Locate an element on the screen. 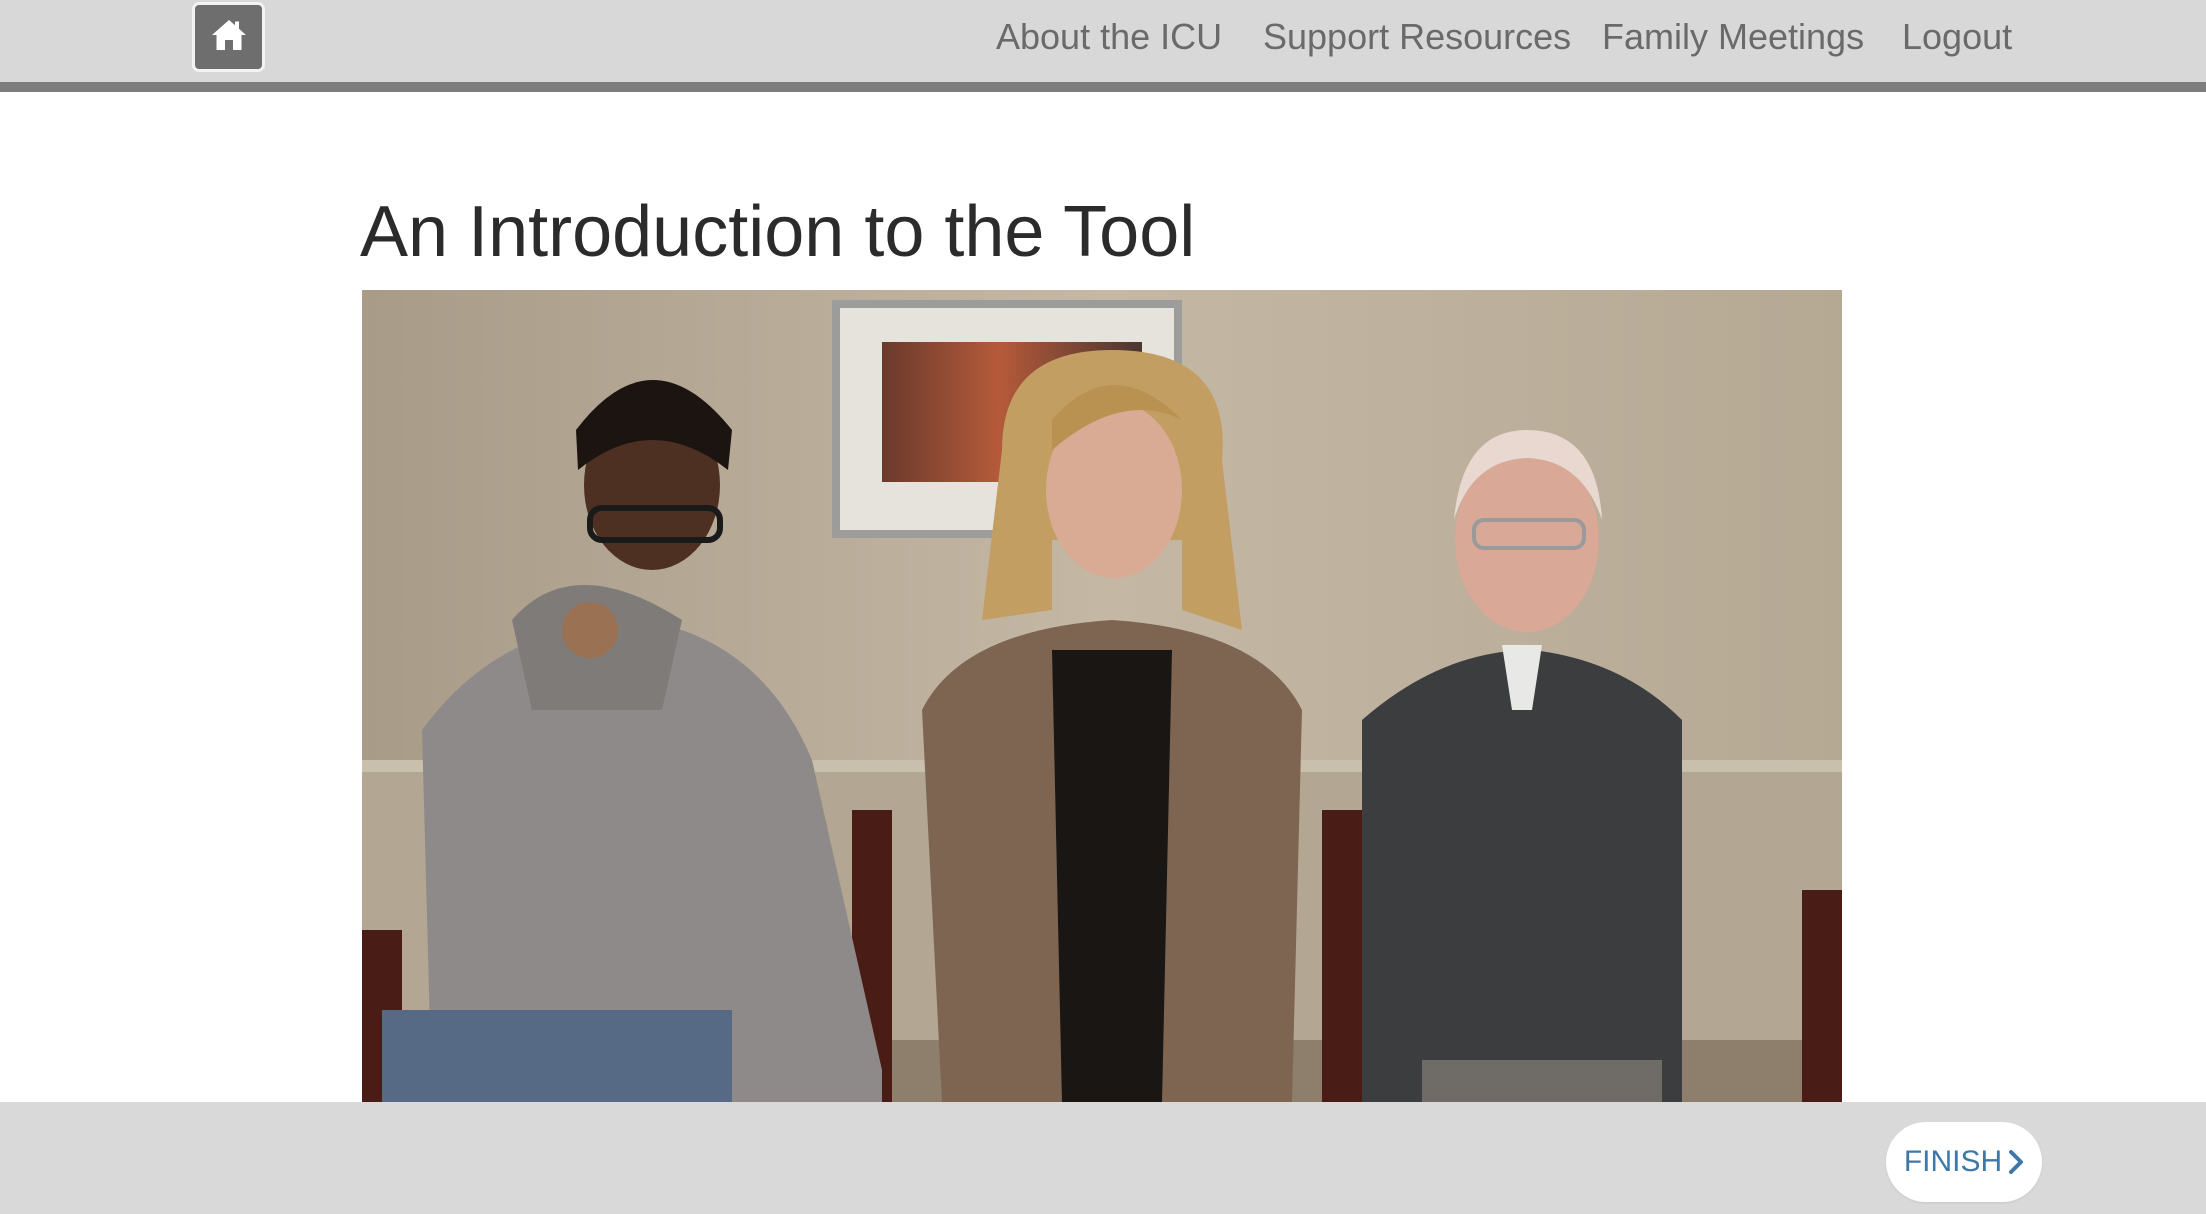  nav-link-support-resources: Support Resources is located at coordinates (1417, 37).